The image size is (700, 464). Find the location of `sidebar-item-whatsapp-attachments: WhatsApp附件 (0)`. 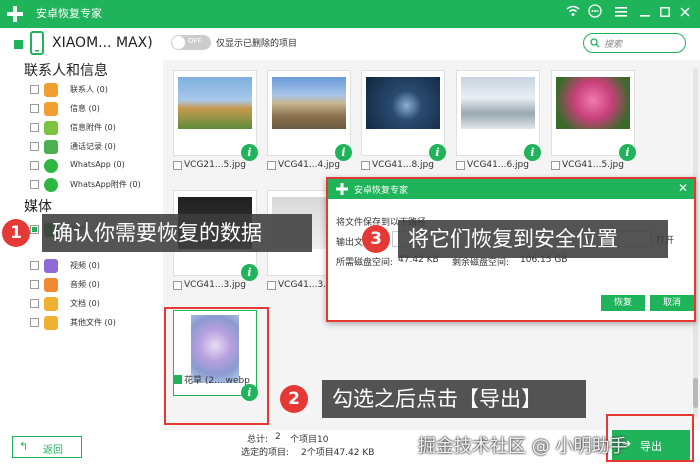

sidebar-item-whatsapp-attachments: WhatsApp附件 (0) is located at coordinates (95, 185).